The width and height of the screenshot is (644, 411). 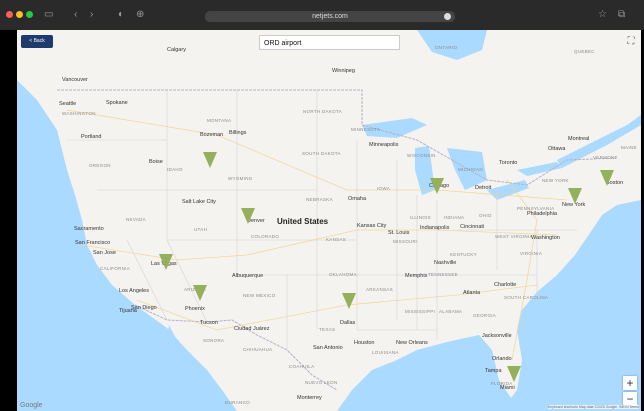 I want to click on city-label: Miami, so click(x=507, y=388).